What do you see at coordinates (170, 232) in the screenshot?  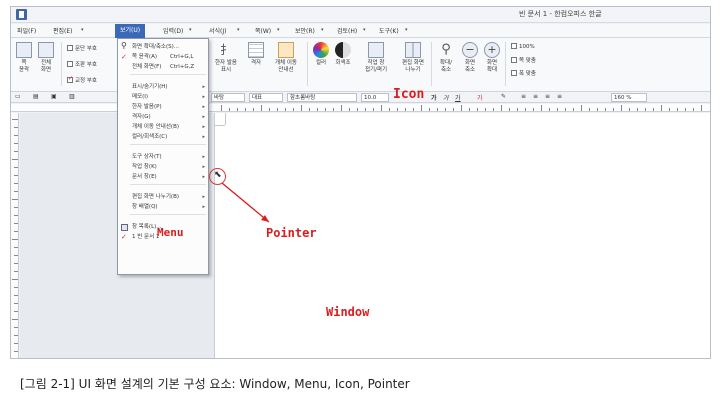 I see `menu-annotation: Menu` at bounding box center [170, 232].